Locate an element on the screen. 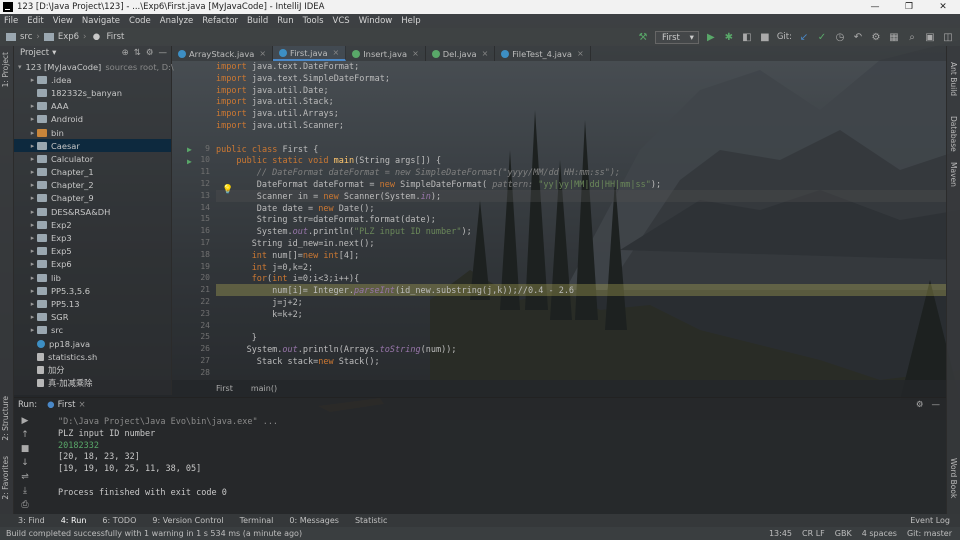  crumb-src: src is located at coordinates (26, 37).